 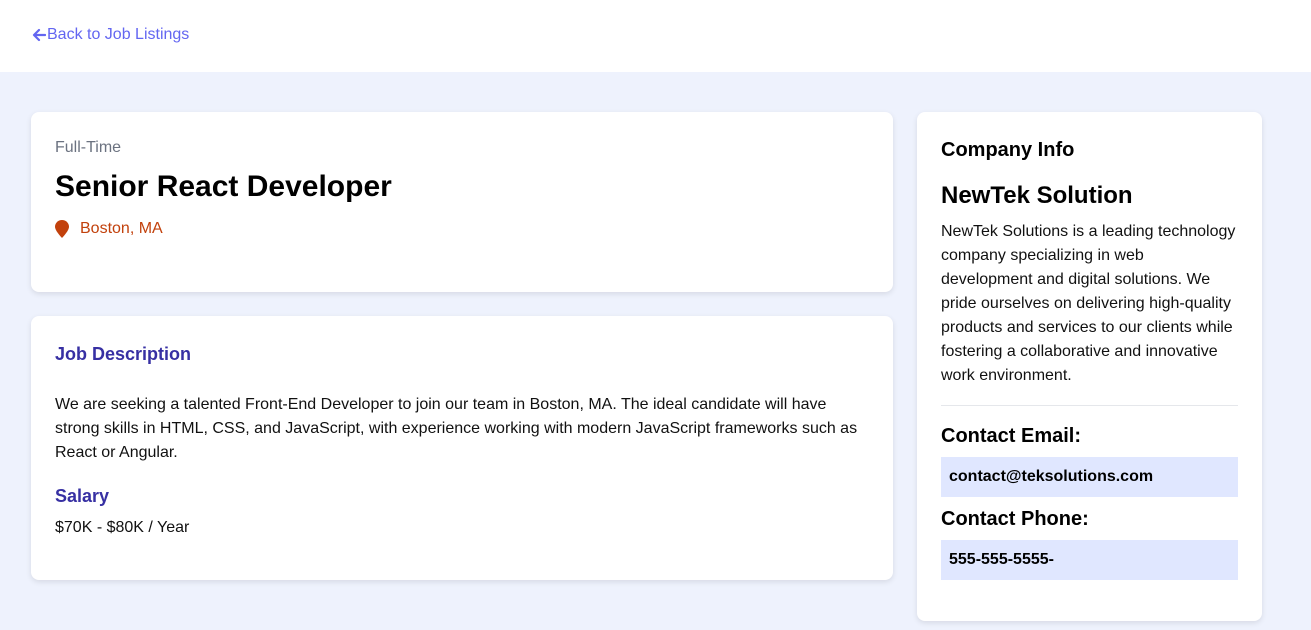 I want to click on company-info-heading: Company Info, so click(x=1008, y=150).